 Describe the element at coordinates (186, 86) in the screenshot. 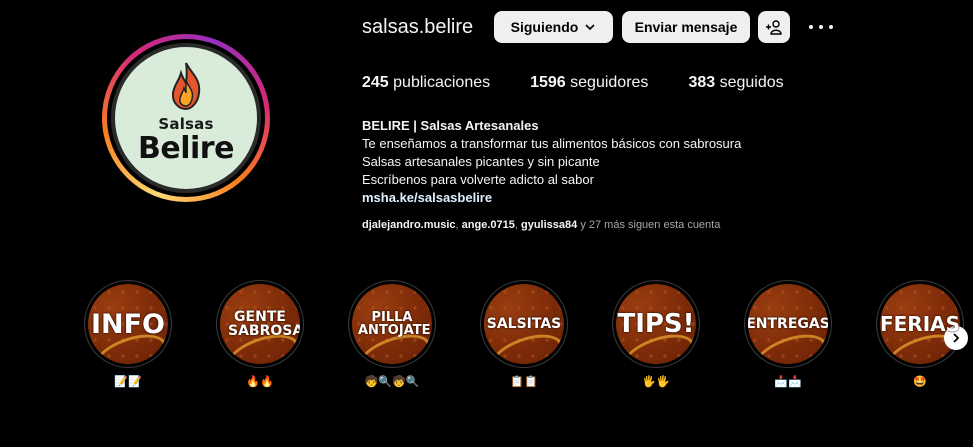

I see `flame-logo-icon` at that location.